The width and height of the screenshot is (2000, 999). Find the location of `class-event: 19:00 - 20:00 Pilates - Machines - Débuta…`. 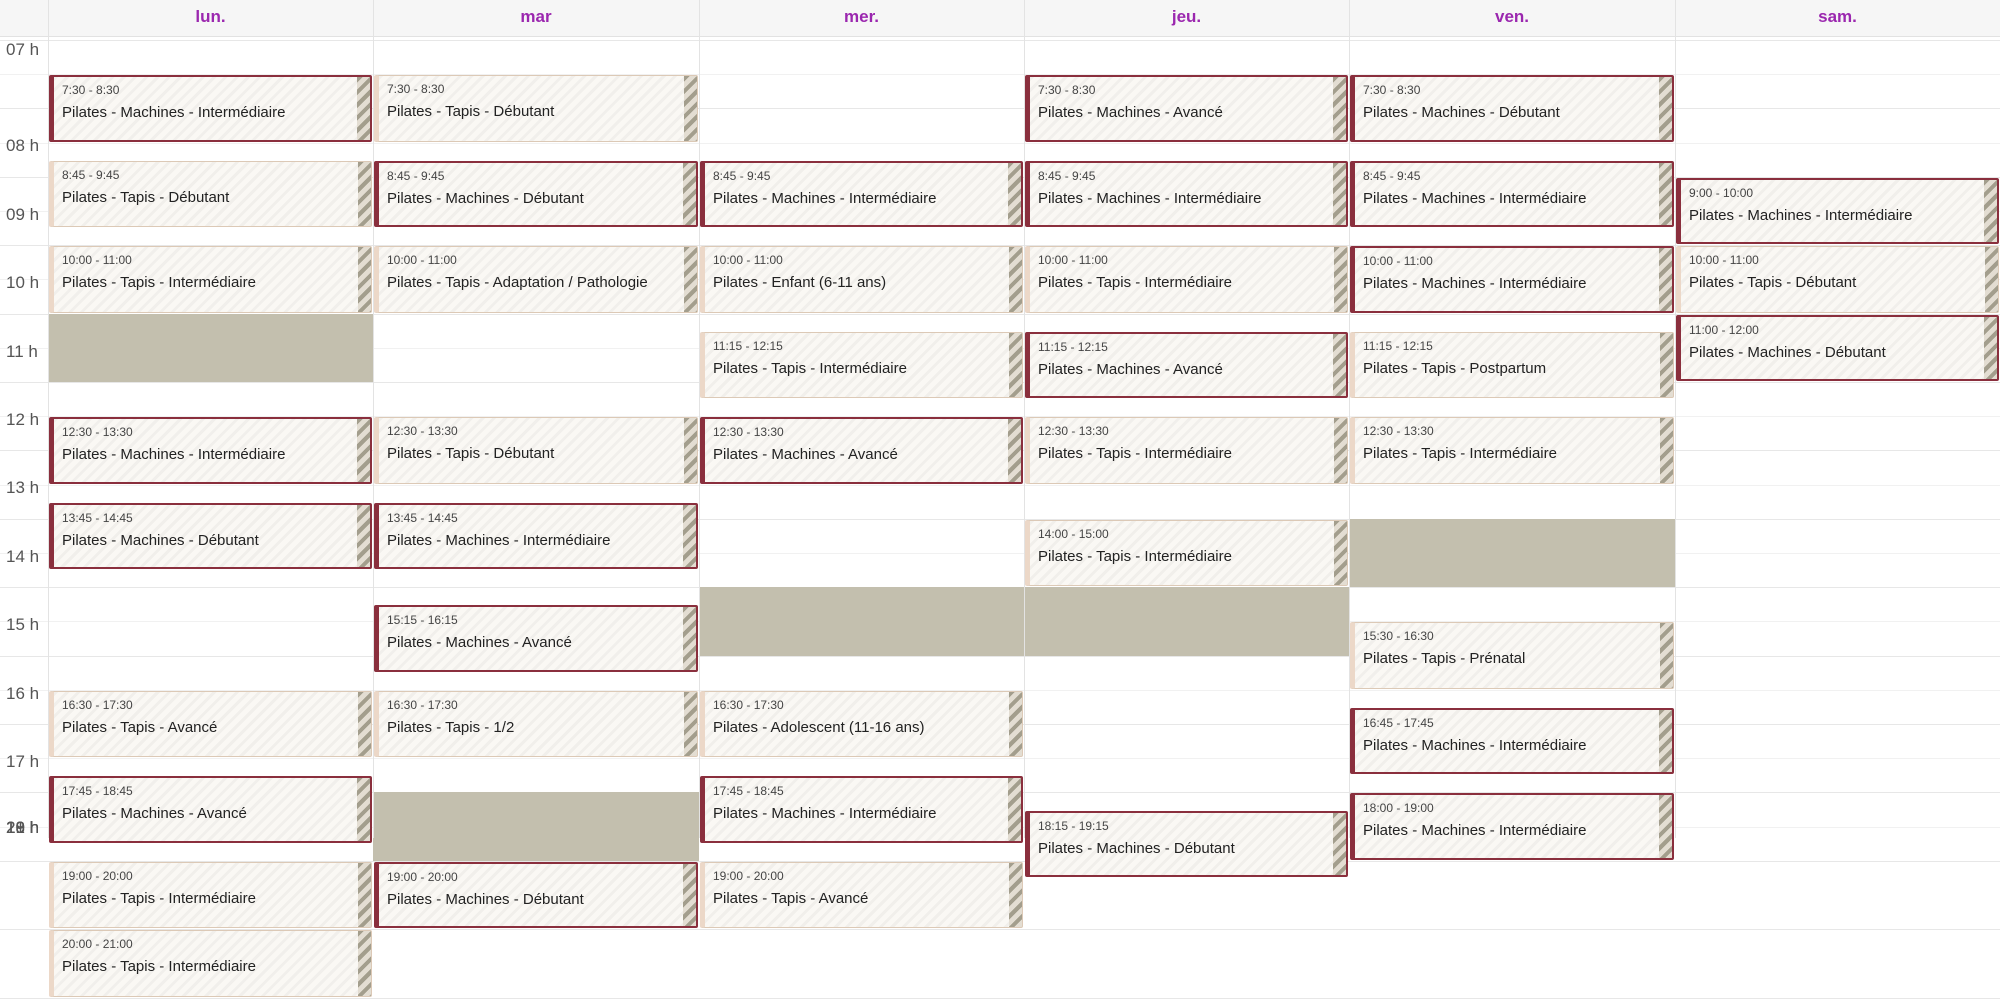

class-event: 19:00 - 20:00 Pilates - Machines - Débuta… is located at coordinates (536, 895).